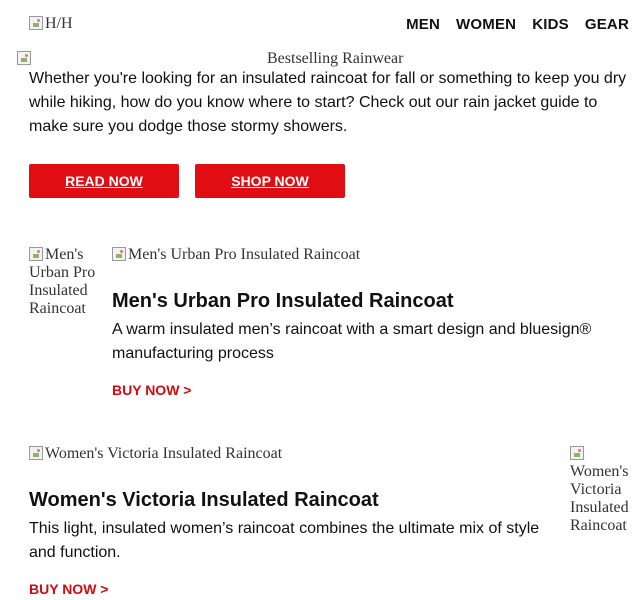 This screenshot has width=640, height=600. Describe the element at coordinates (335, 58) in the screenshot. I see `hero-image-alt-text: Bestselling Rainwear` at that location.